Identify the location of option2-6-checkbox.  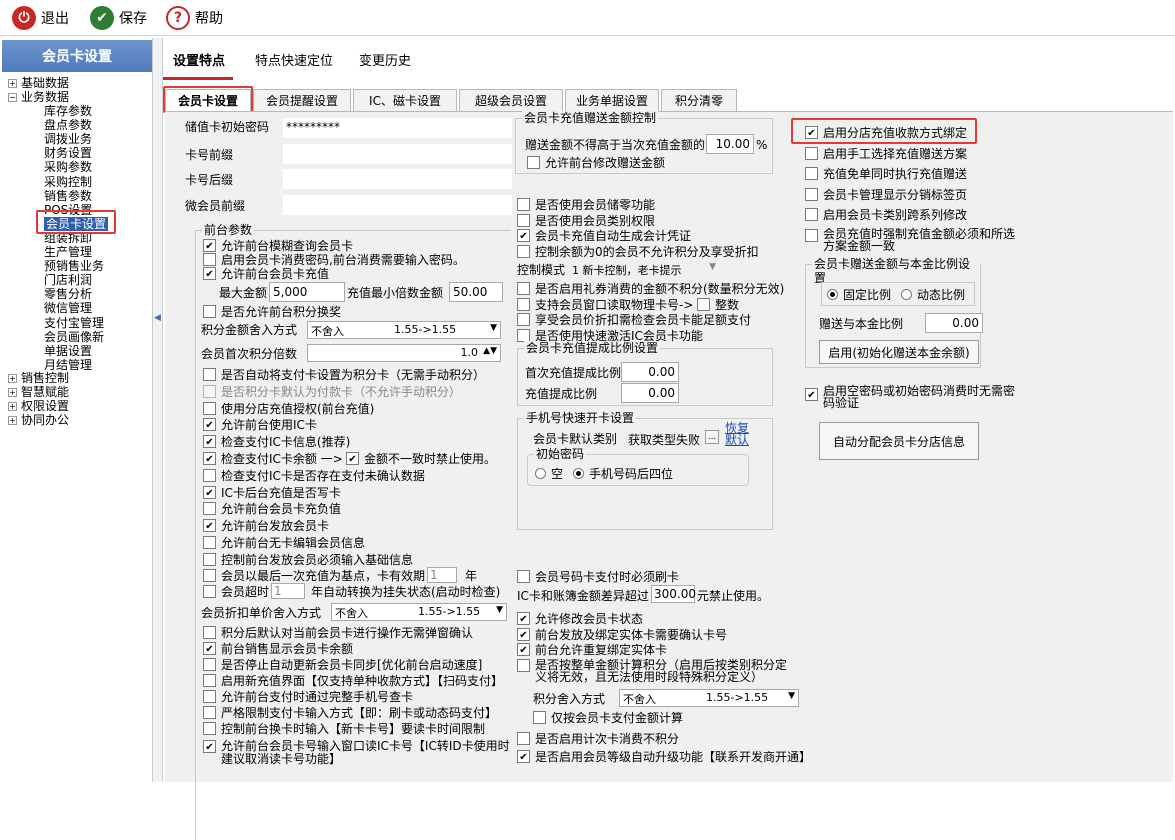
(209, 728).